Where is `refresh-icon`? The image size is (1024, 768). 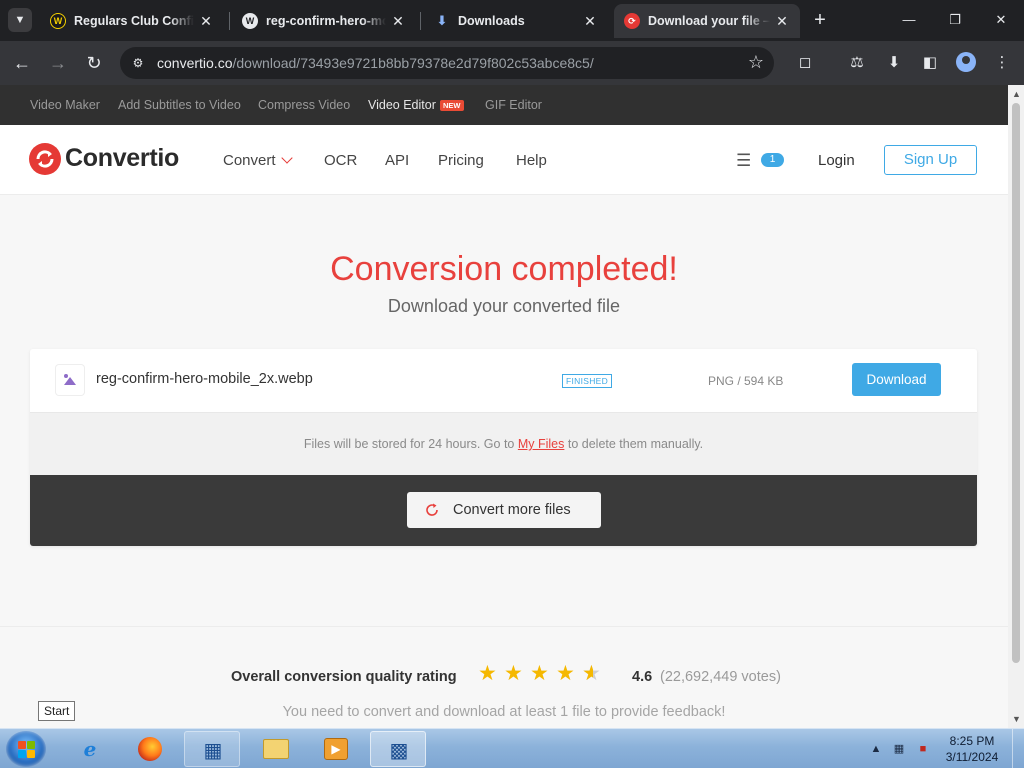 refresh-icon is located at coordinates (432, 509).